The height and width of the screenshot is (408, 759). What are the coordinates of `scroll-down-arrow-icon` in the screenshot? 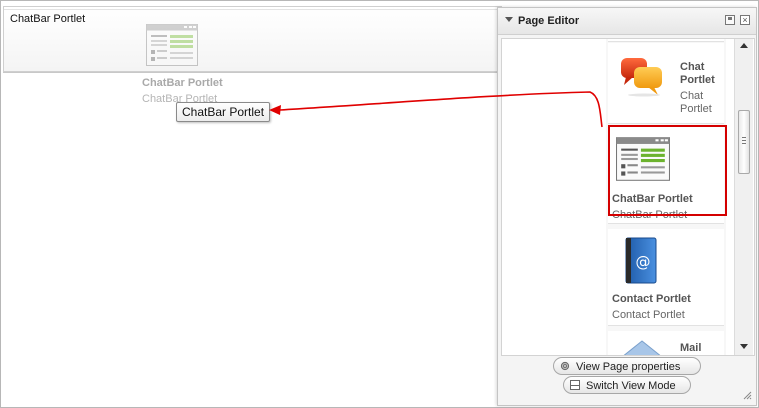 It's located at (744, 346).